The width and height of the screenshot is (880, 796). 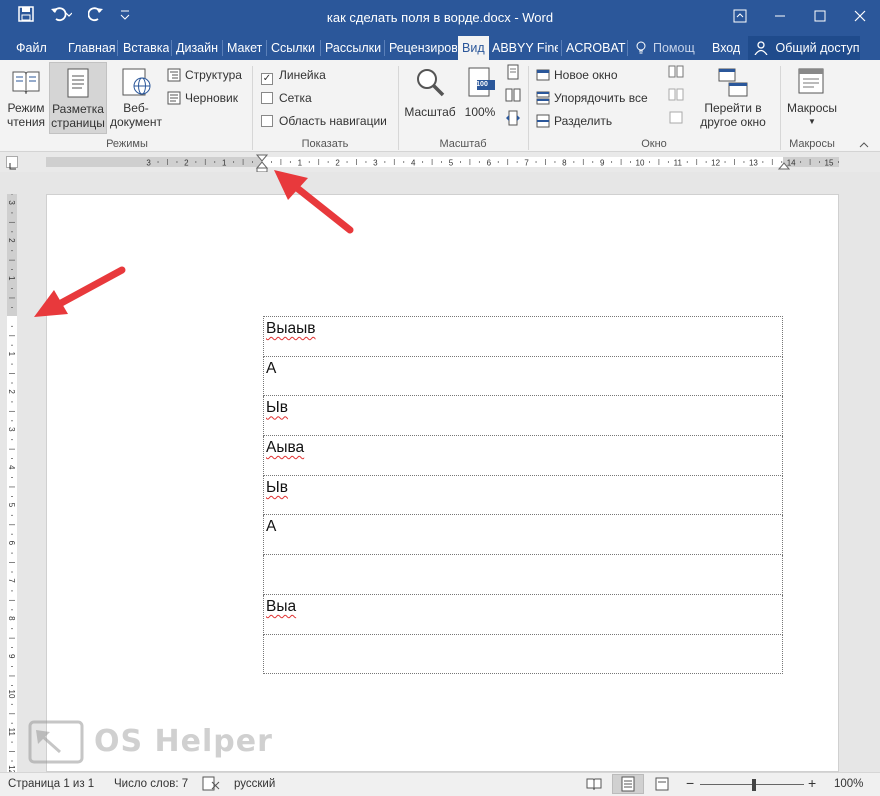 What do you see at coordinates (11, 467) in the screenshot?
I see `ruler-label: 4` at bounding box center [11, 467].